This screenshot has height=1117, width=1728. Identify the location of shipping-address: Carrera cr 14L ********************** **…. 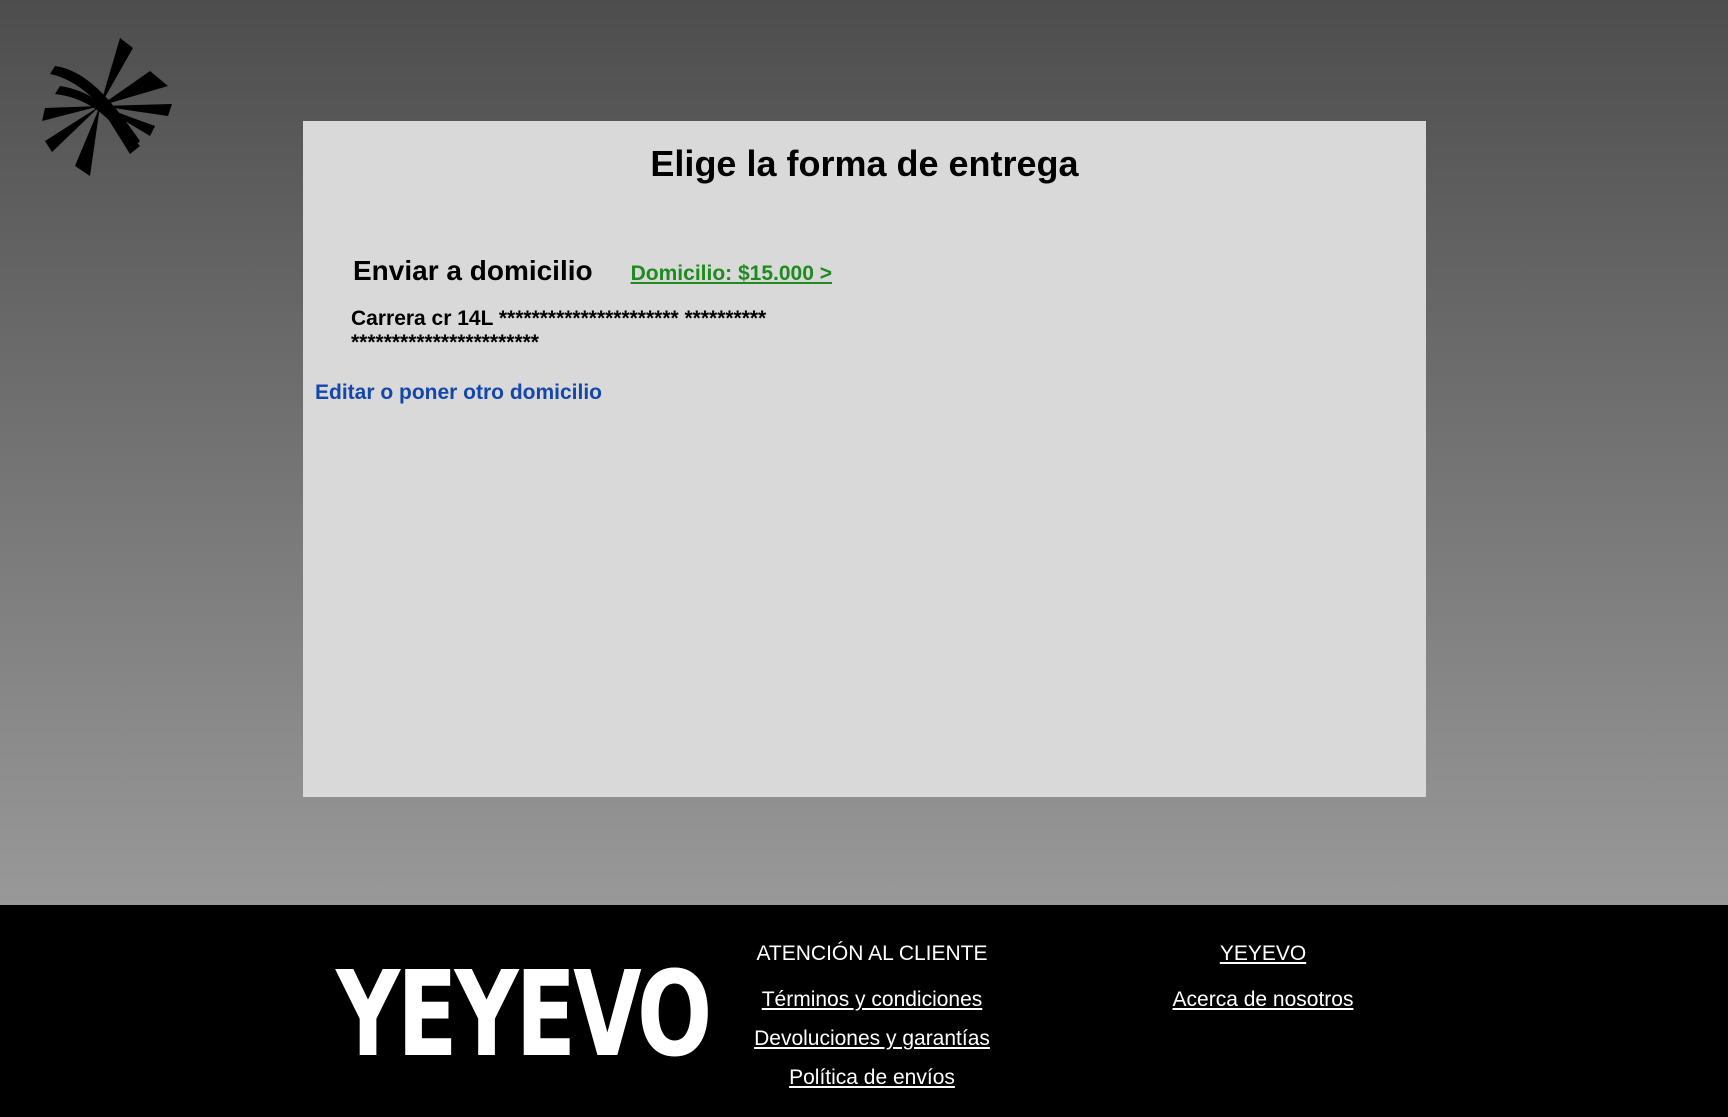
(559, 330).